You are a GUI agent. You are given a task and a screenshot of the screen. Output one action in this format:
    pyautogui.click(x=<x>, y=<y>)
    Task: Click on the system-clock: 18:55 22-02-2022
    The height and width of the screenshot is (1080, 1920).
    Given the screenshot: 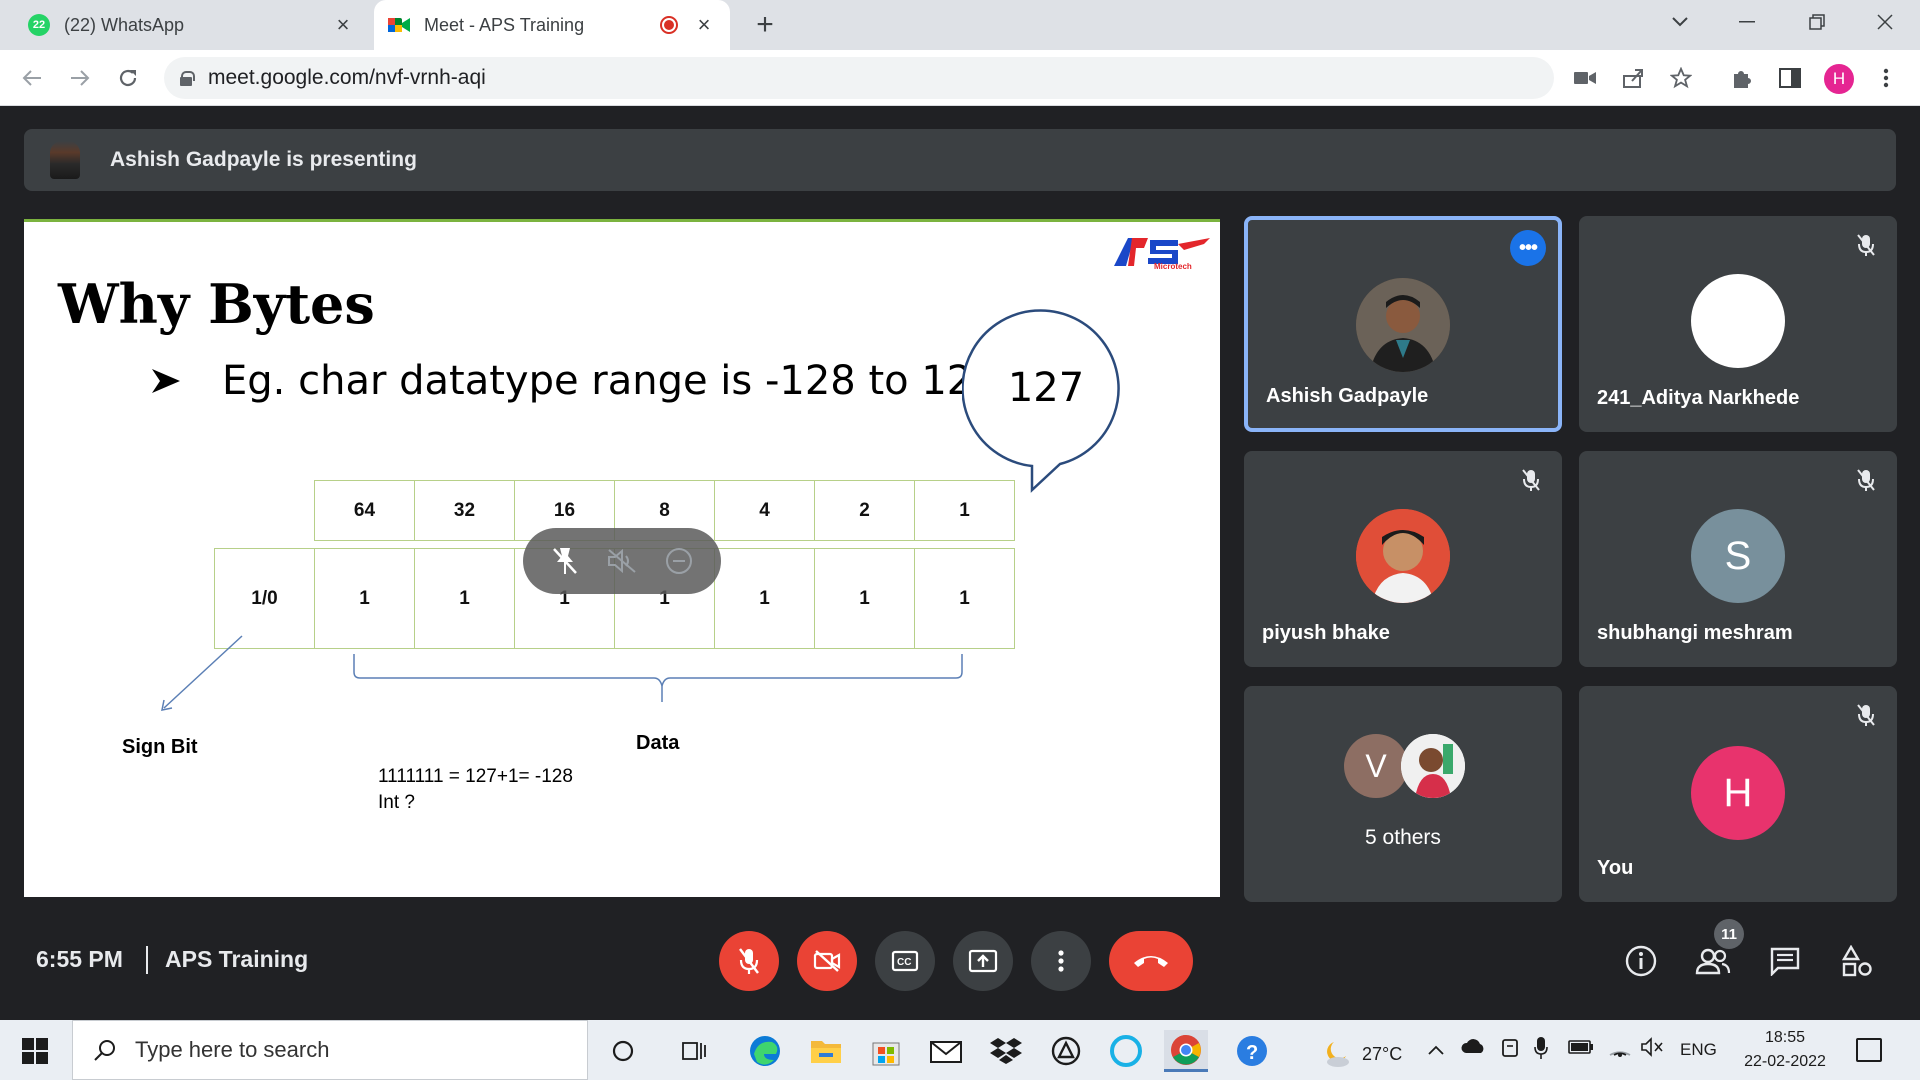 What is the action you would take?
    pyautogui.click(x=1785, y=1050)
    